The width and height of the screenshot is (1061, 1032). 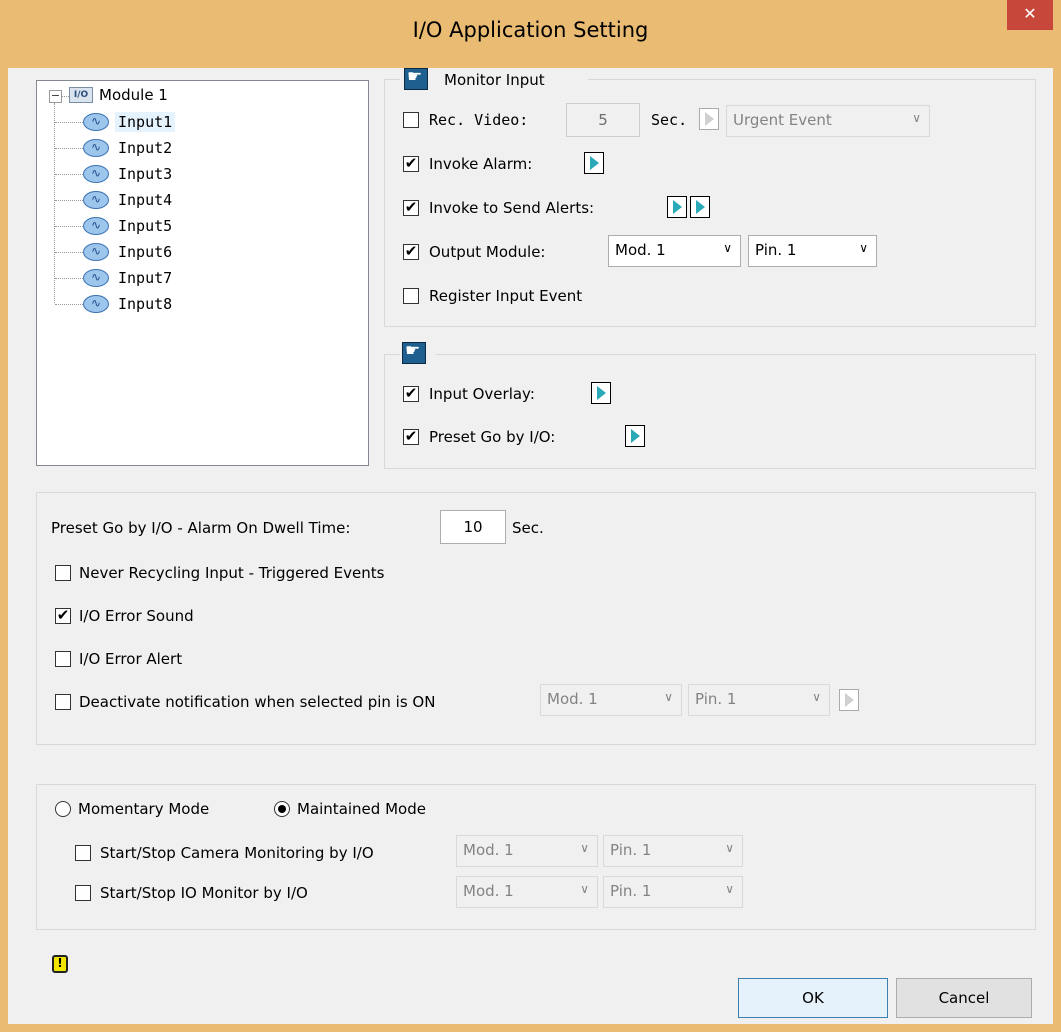 What do you see at coordinates (187, 305) in the screenshot?
I see `tree-input-item: ∿ Input8` at bounding box center [187, 305].